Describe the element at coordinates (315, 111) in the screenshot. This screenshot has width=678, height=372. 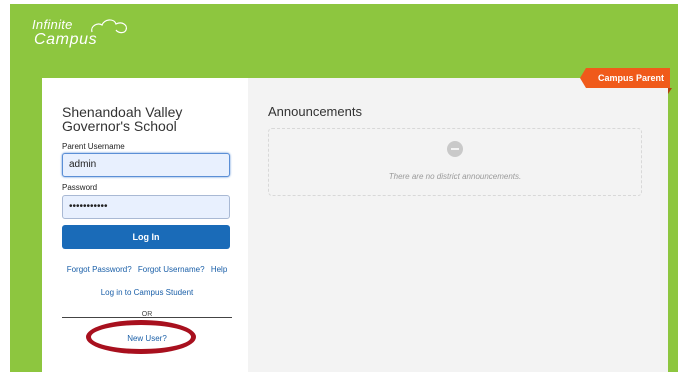
I see `announcements-title: Announcements` at that location.